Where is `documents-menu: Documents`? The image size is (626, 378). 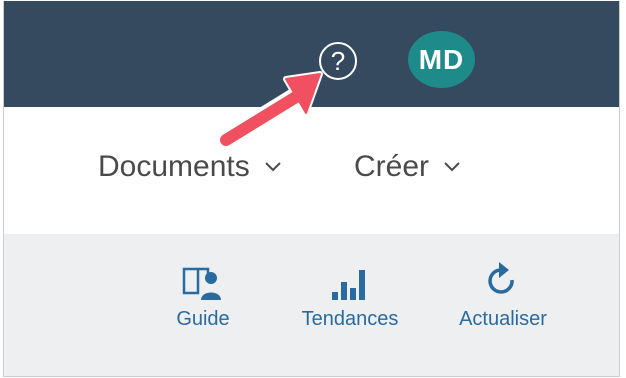 documents-menu: Documents is located at coordinates (190, 167).